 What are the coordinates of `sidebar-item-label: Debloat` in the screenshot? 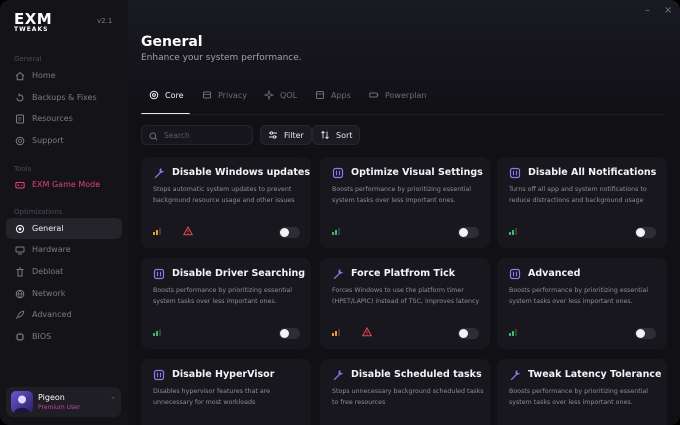 It's located at (48, 271).